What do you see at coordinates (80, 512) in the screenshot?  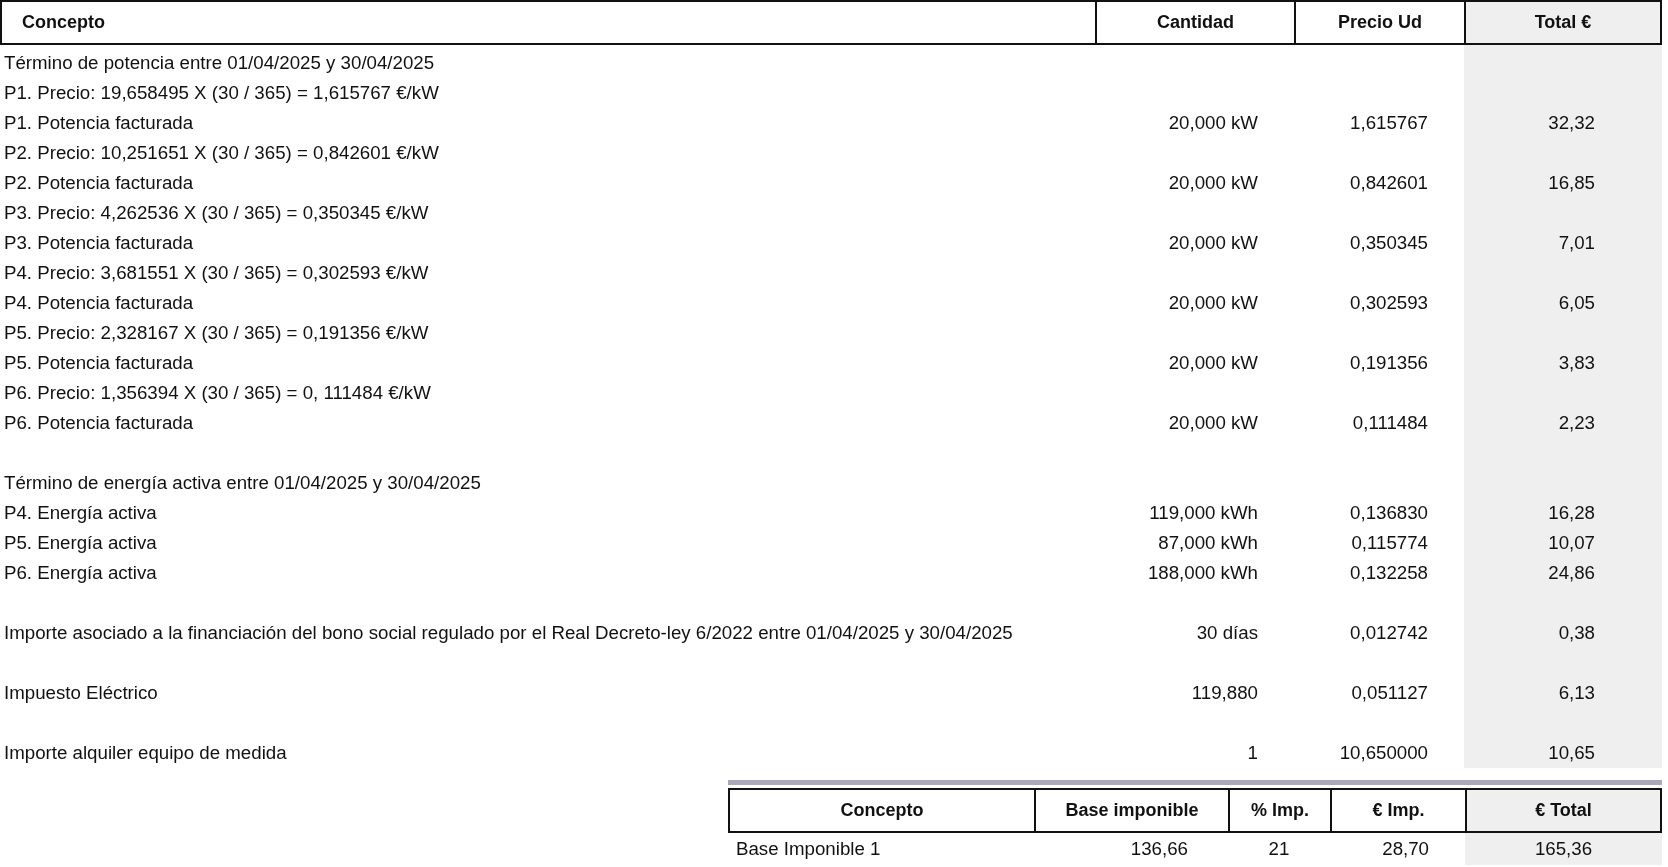 I see `table-cell-text: P4. Energía activa` at bounding box center [80, 512].